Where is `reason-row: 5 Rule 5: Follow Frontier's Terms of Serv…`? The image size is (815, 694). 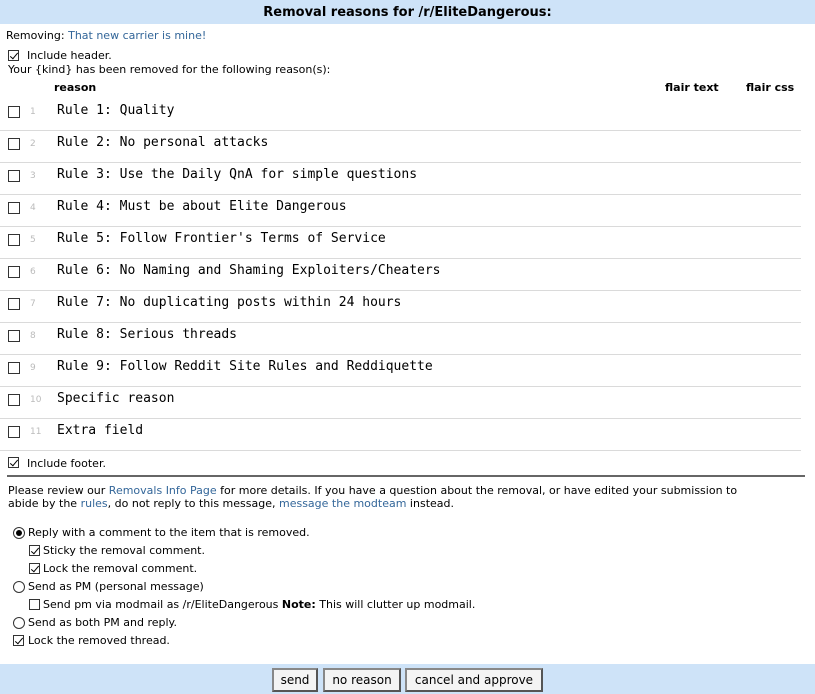 reason-row: 5 Rule 5: Follow Frontier's Terms of Serv… is located at coordinates (400, 242).